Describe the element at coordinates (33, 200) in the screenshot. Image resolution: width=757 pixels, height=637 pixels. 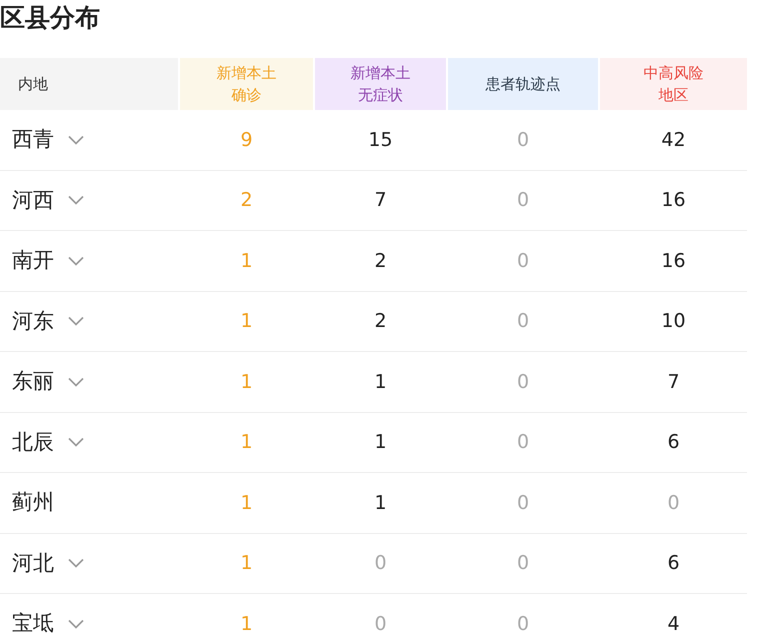
I see `district-name: 河西` at that location.